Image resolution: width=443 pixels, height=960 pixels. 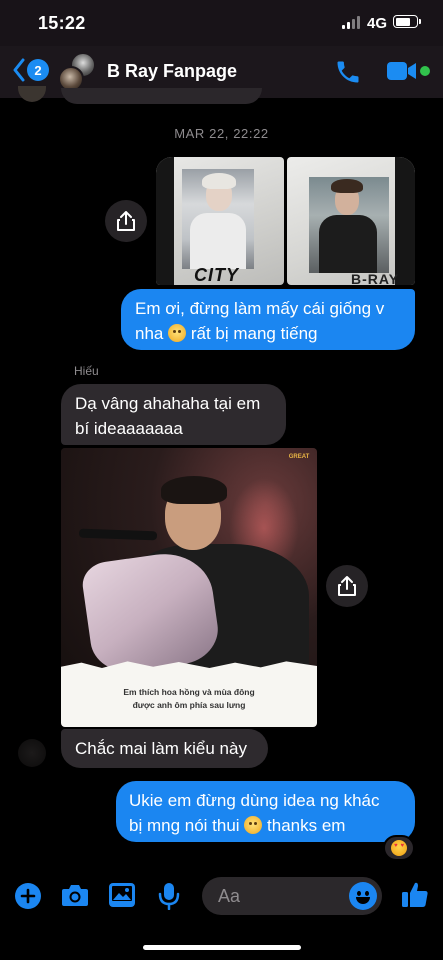 What do you see at coordinates (415, 894) in the screenshot?
I see `thumbs-up-icon` at bounding box center [415, 894].